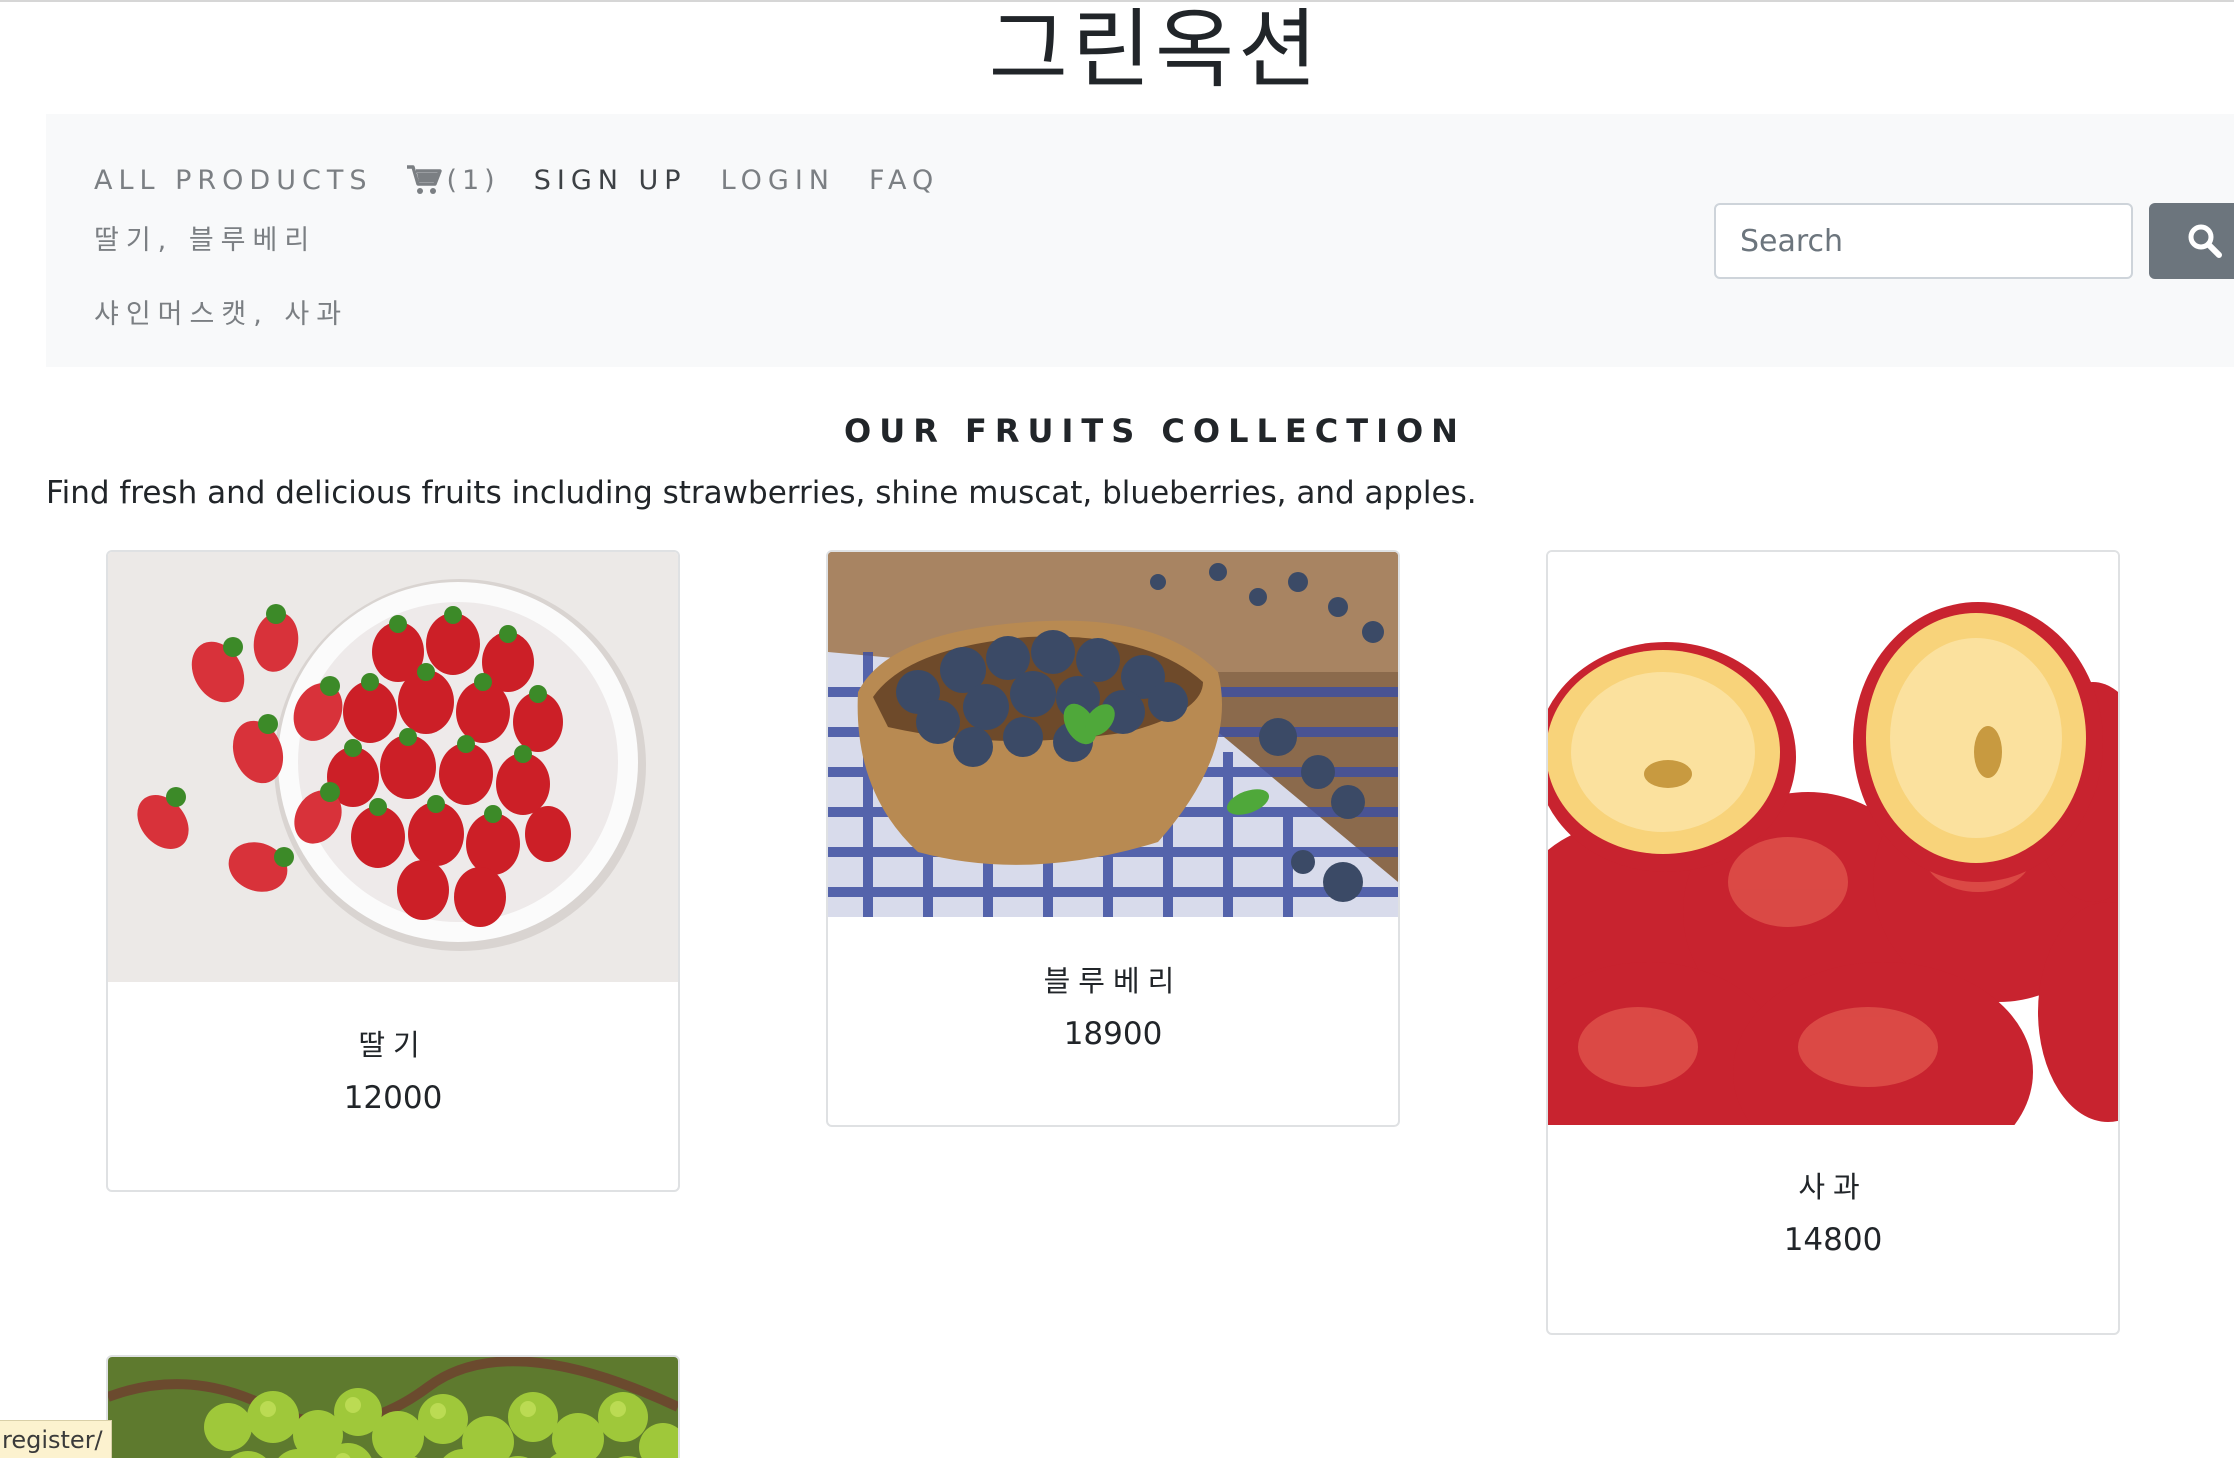 This screenshot has height=1458, width=2234. I want to click on product-name: 사과, so click(1833, 1187).